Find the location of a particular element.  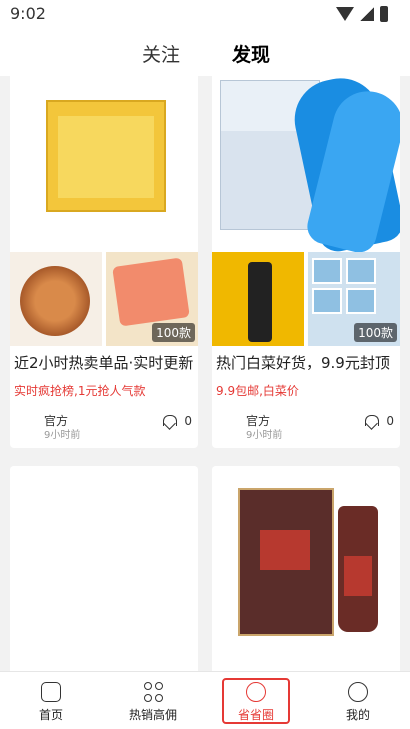

grid-icon is located at coordinates (153, 692).